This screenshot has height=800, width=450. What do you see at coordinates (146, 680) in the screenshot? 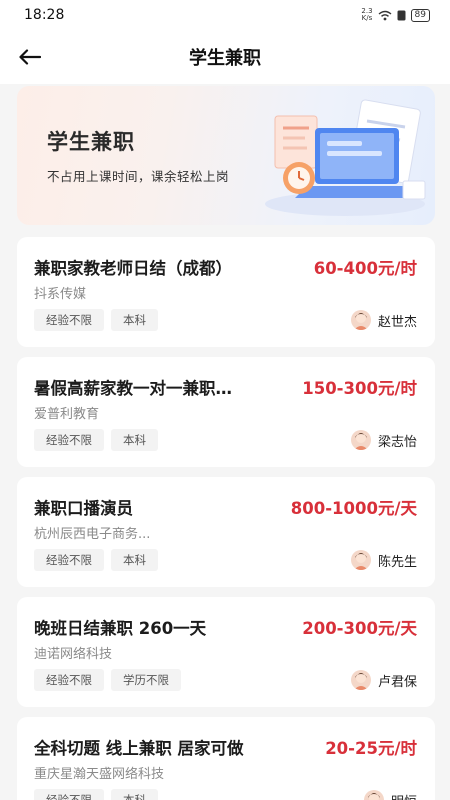
I see `job-tag: 学历不限` at bounding box center [146, 680].